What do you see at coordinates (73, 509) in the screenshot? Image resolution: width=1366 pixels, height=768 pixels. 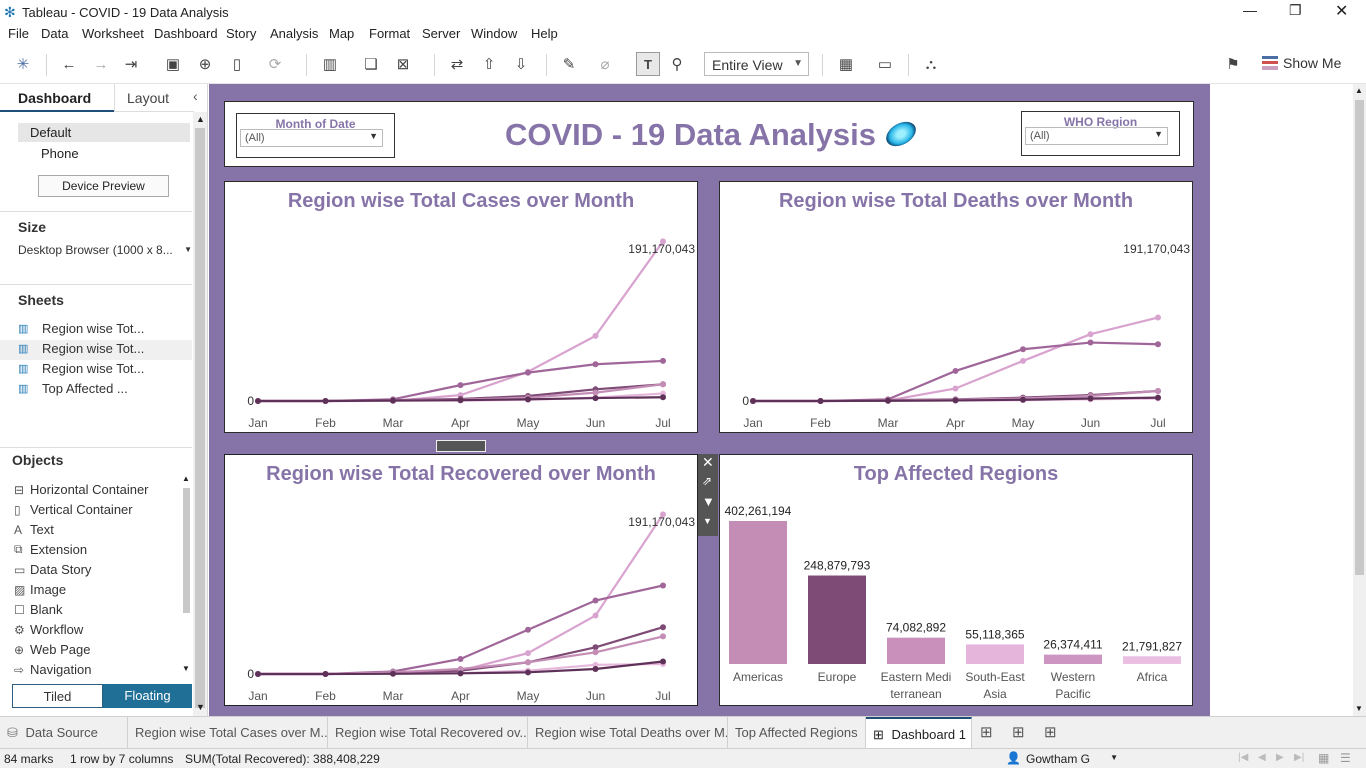 I see `object-item: ▯ Vertical Container` at bounding box center [73, 509].